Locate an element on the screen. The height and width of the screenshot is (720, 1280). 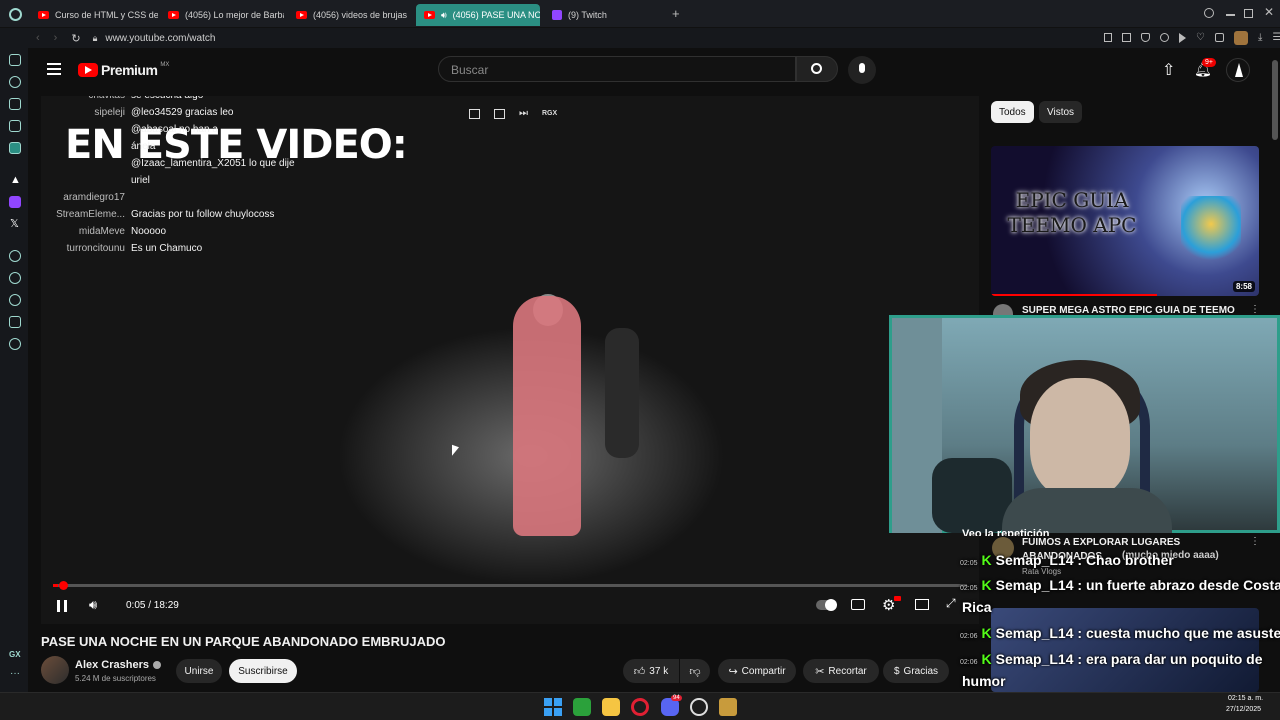
chat-overlay-line: @abasoal no han a is located at coordinates (131, 129).